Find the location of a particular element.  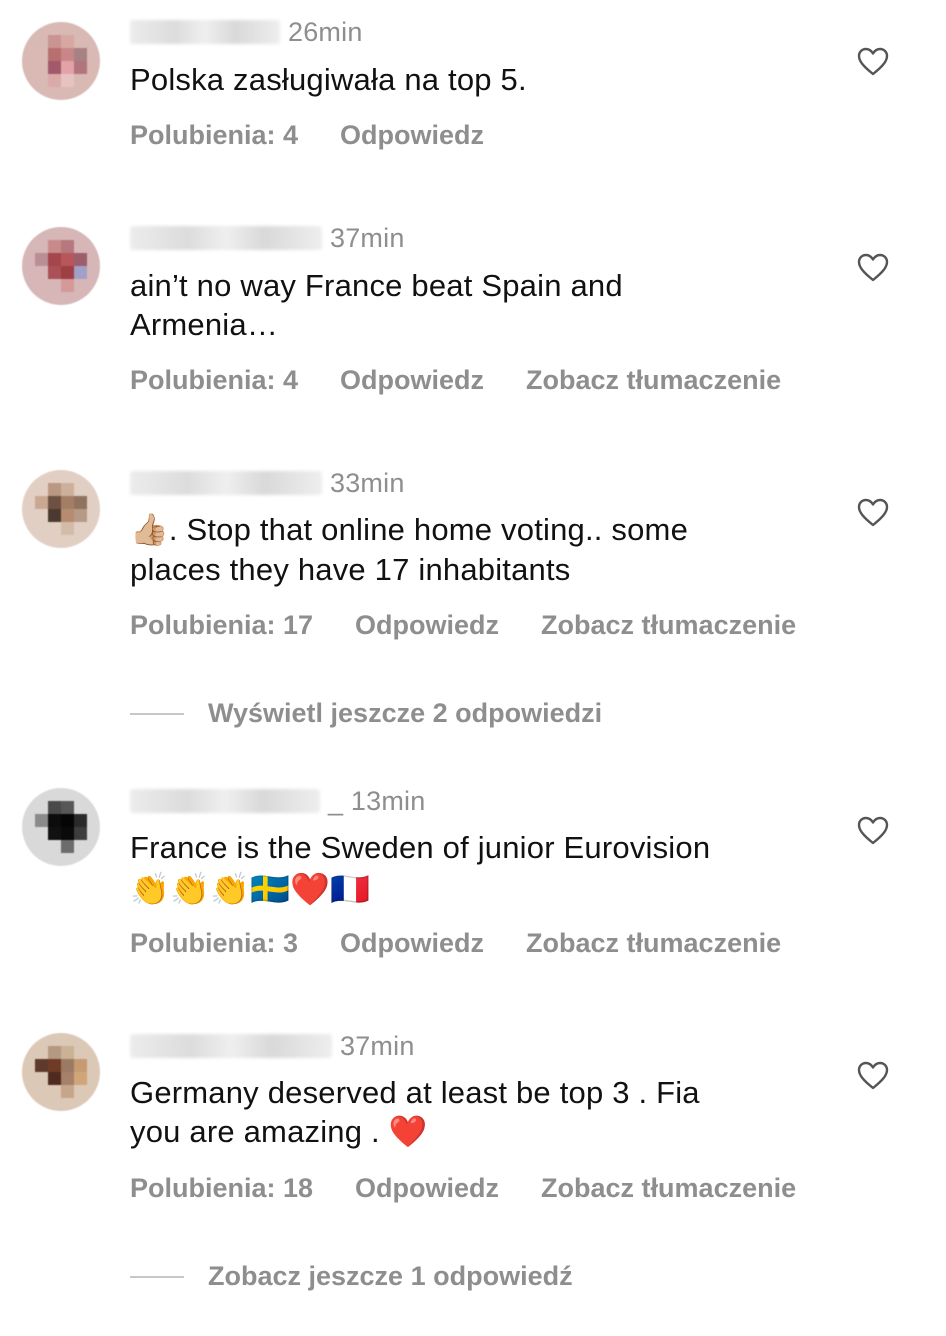

comment-text-line: ain’t no way France beat Spain and is located at coordinates (376, 285).